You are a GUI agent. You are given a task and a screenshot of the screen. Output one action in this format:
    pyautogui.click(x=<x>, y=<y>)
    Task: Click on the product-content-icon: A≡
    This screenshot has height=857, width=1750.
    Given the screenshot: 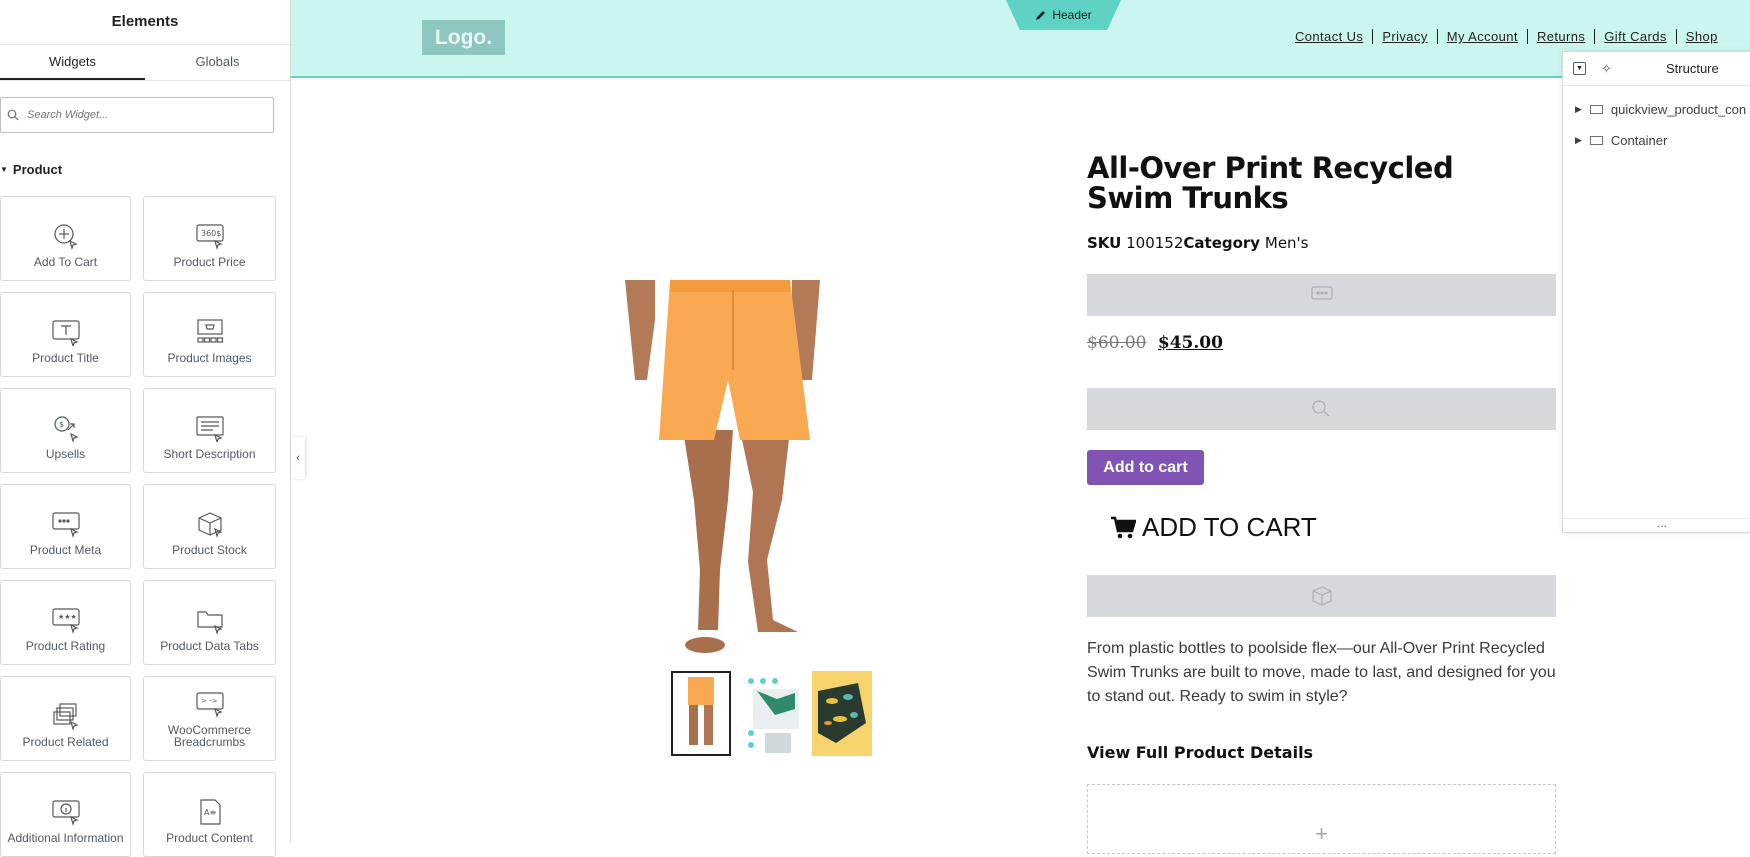 What is the action you would take?
    pyautogui.click(x=210, y=812)
    